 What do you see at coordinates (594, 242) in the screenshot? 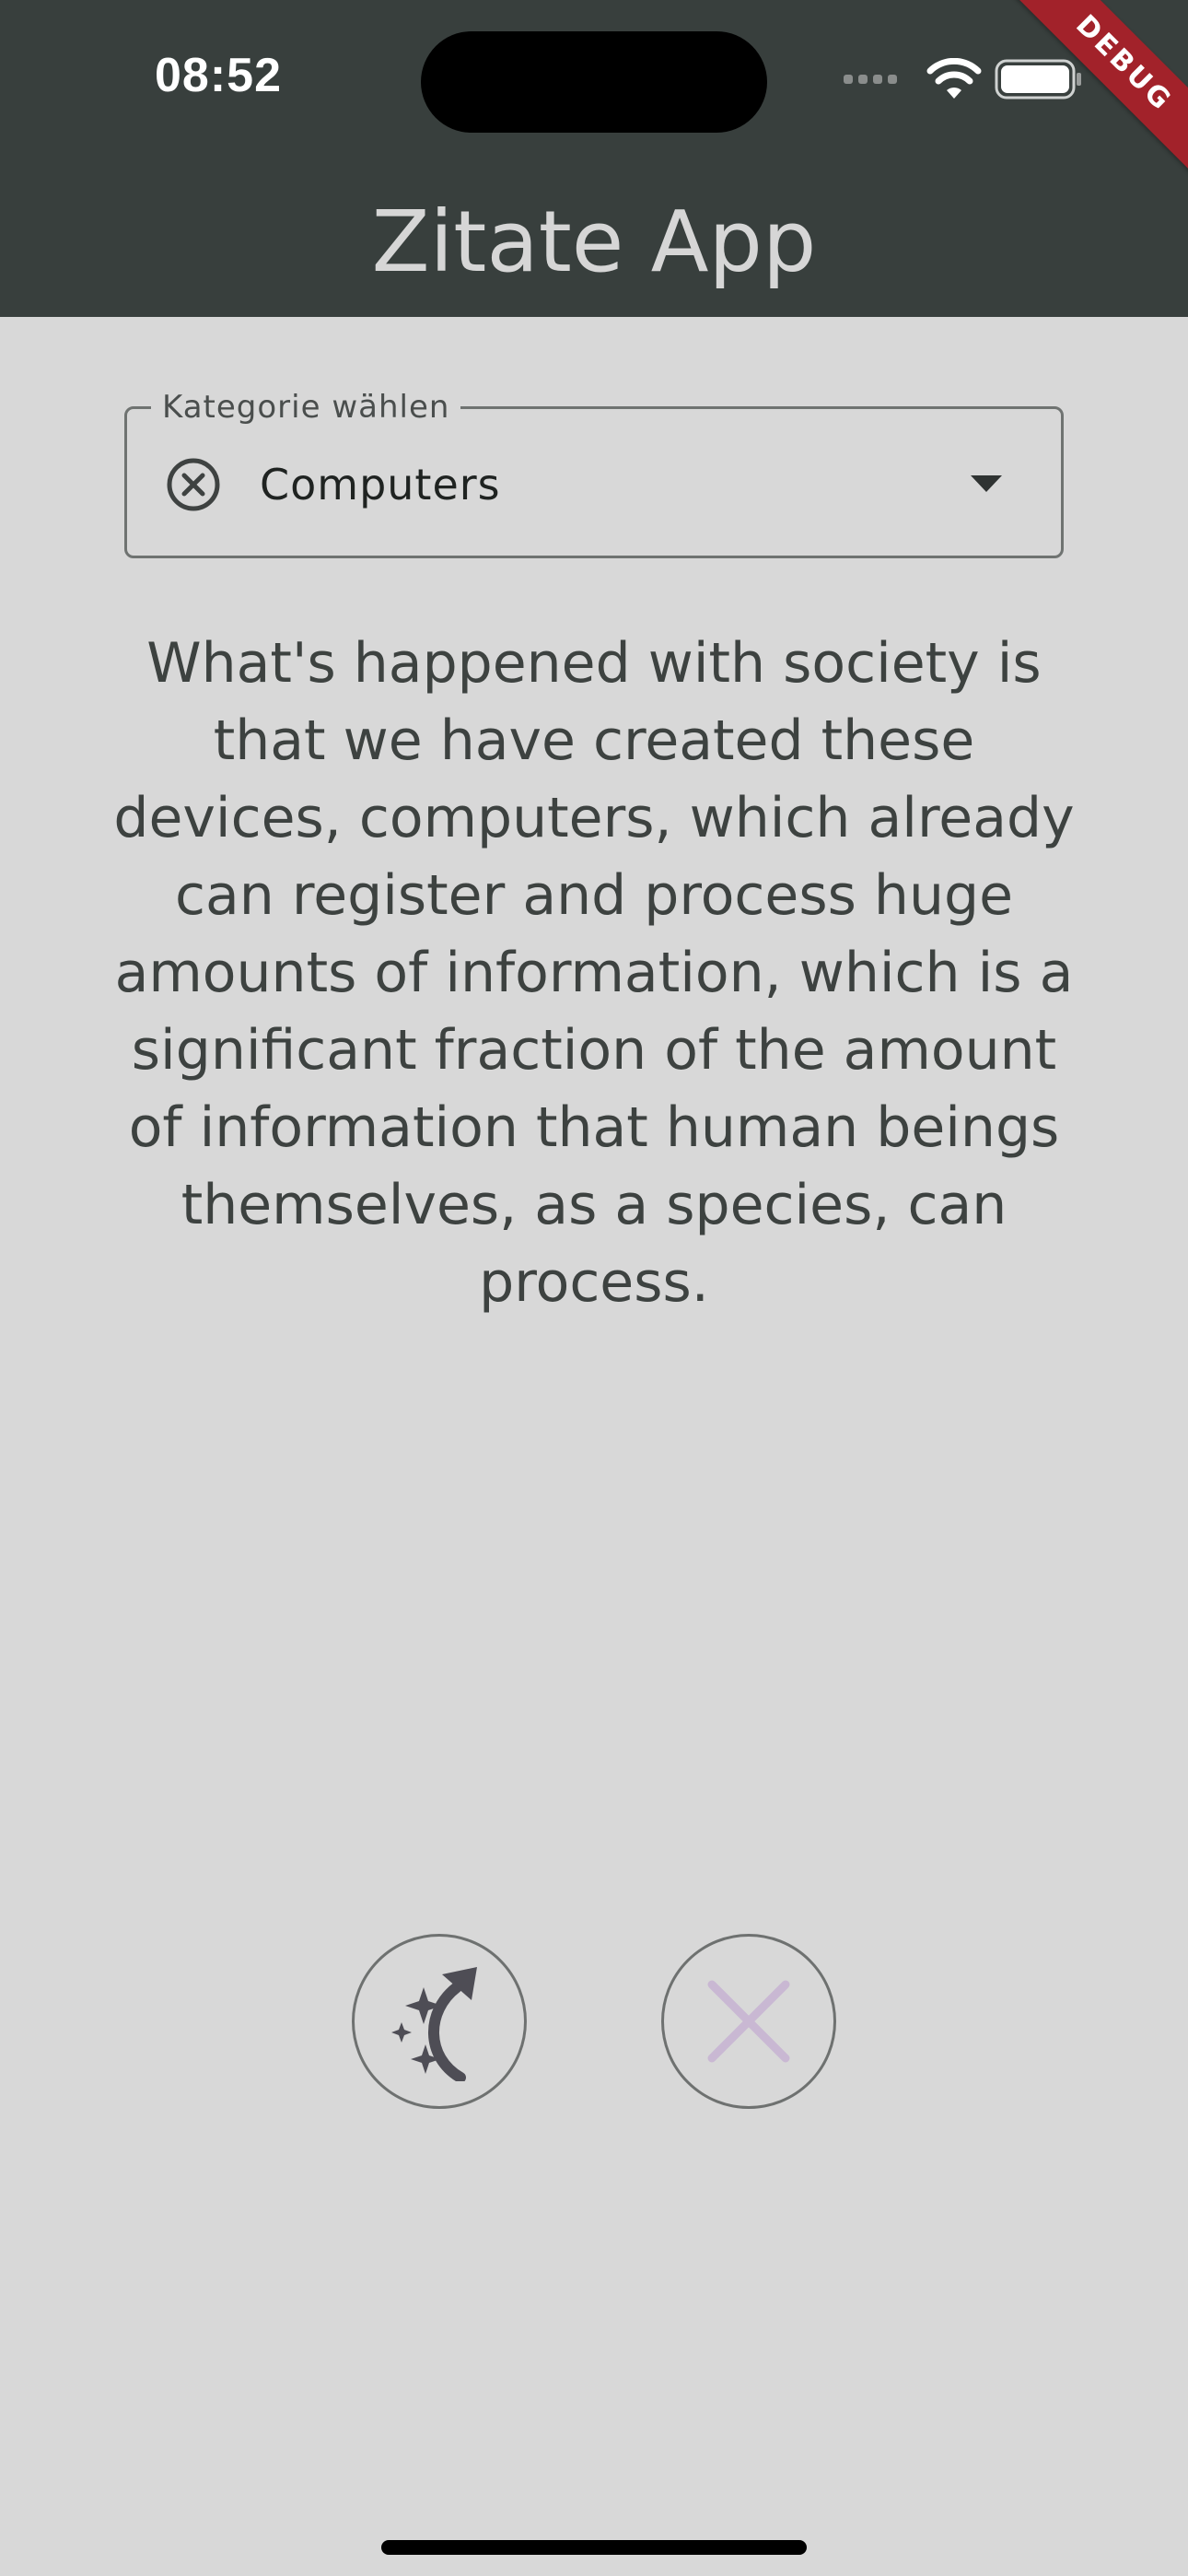
I see `page-title: Zitate App` at bounding box center [594, 242].